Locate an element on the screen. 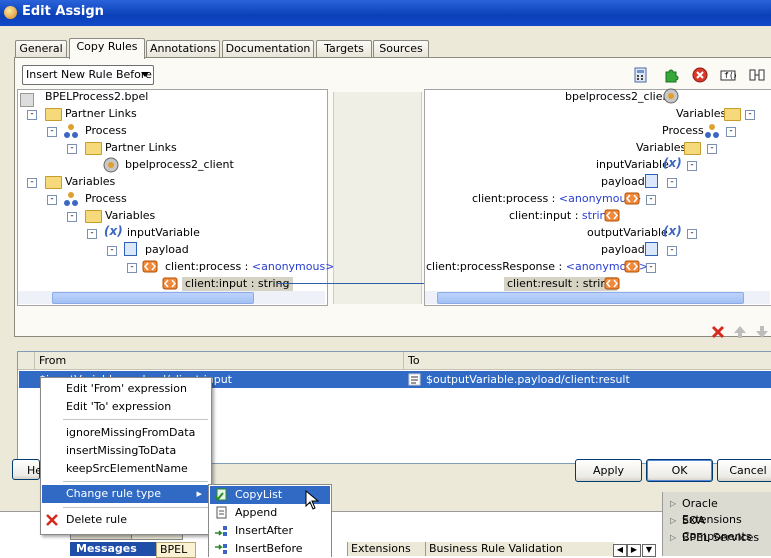 This screenshot has width=771, height=558. tree-partner-links-2: Partner Links is located at coordinates (141, 148).